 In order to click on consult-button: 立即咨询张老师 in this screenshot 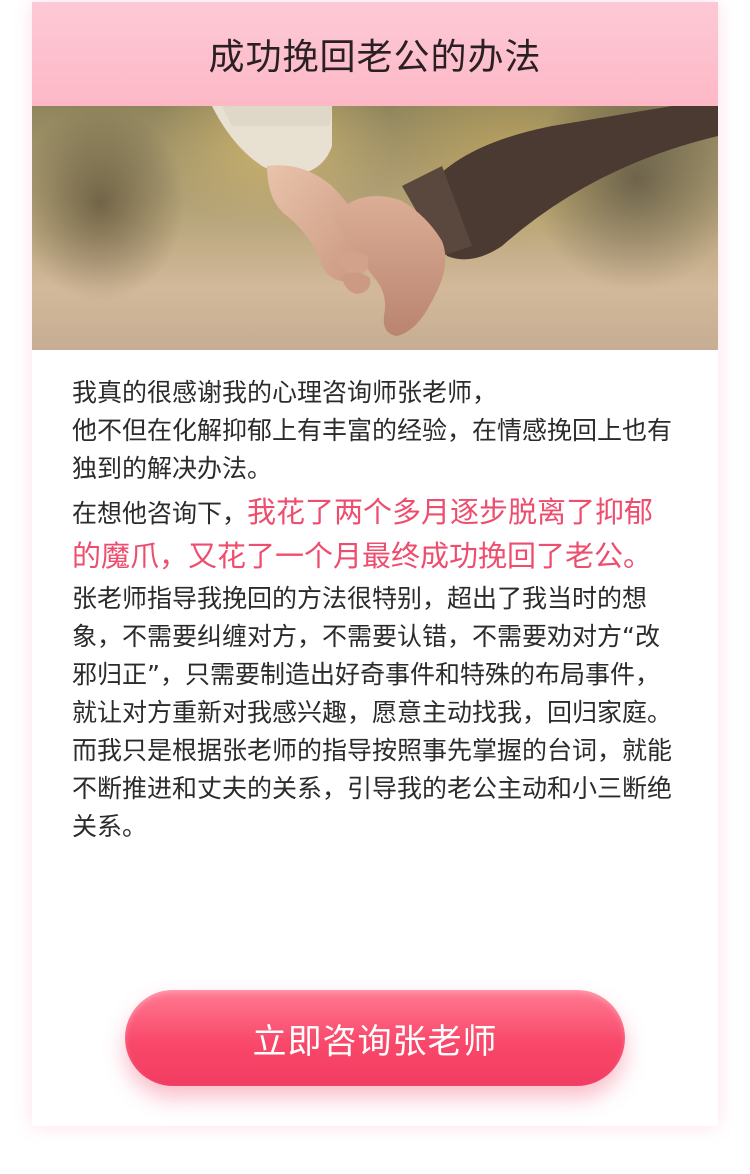, I will do `click(375, 1038)`.